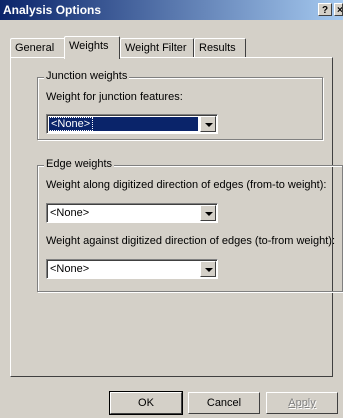 The height and width of the screenshot is (418, 343). What do you see at coordinates (132, 213) in the screenshot?
I see `from-to-weight-select: <None>` at bounding box center [132, 213].